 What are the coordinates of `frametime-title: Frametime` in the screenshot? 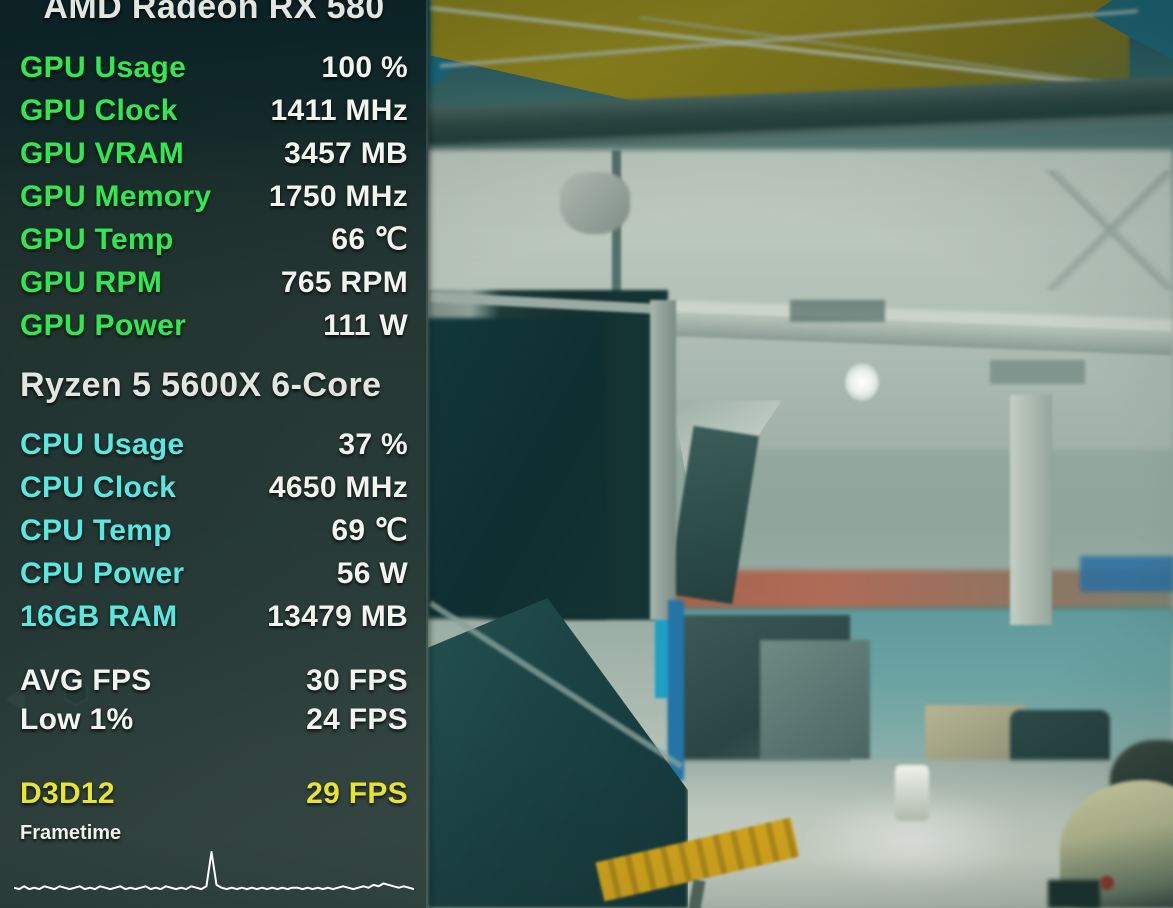 It's located at (71, 833).